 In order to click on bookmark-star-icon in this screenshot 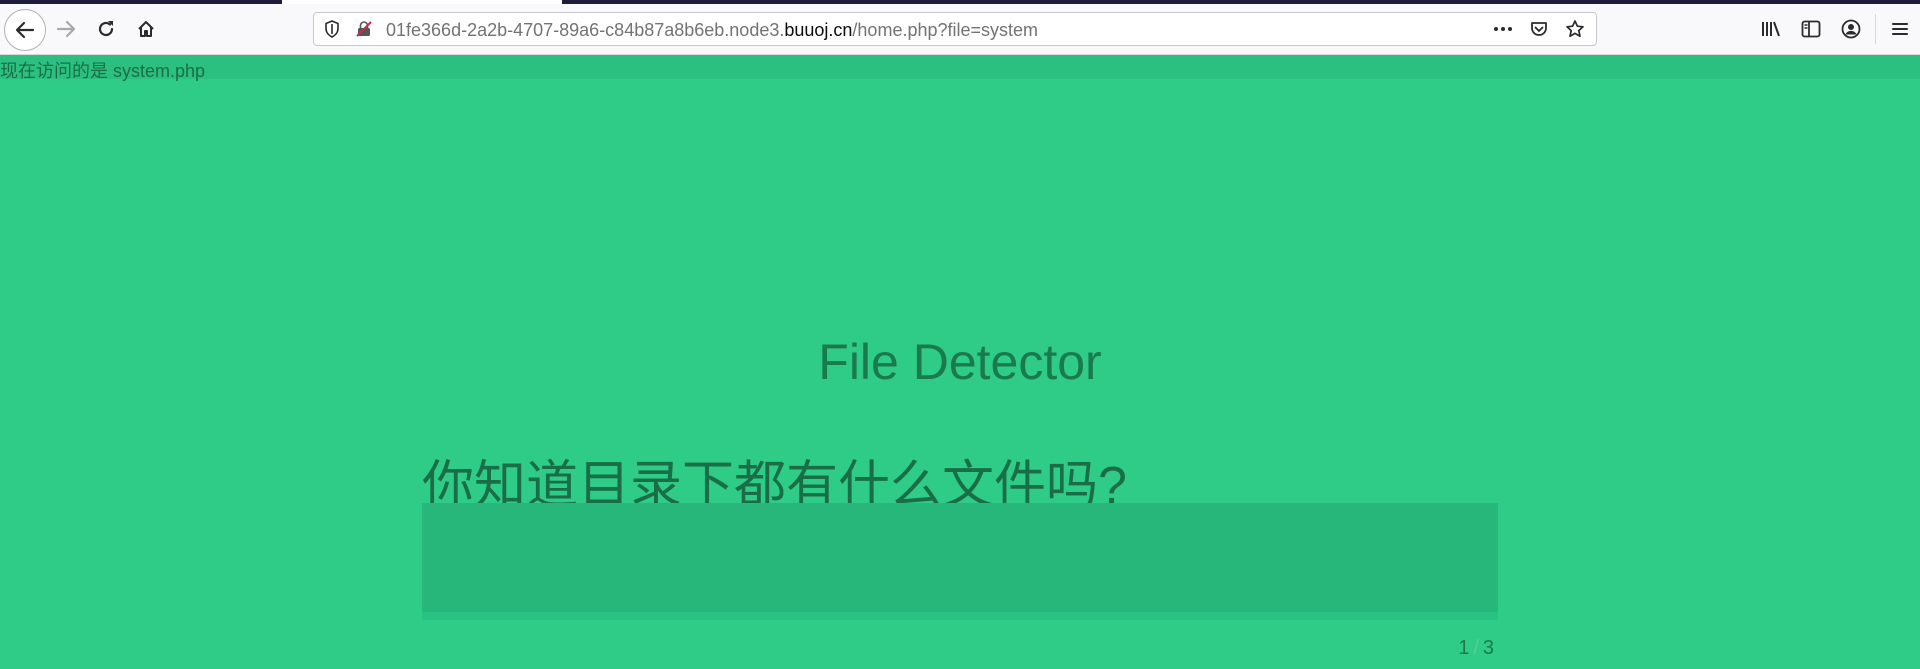, I will do `click(1575, 29)`.